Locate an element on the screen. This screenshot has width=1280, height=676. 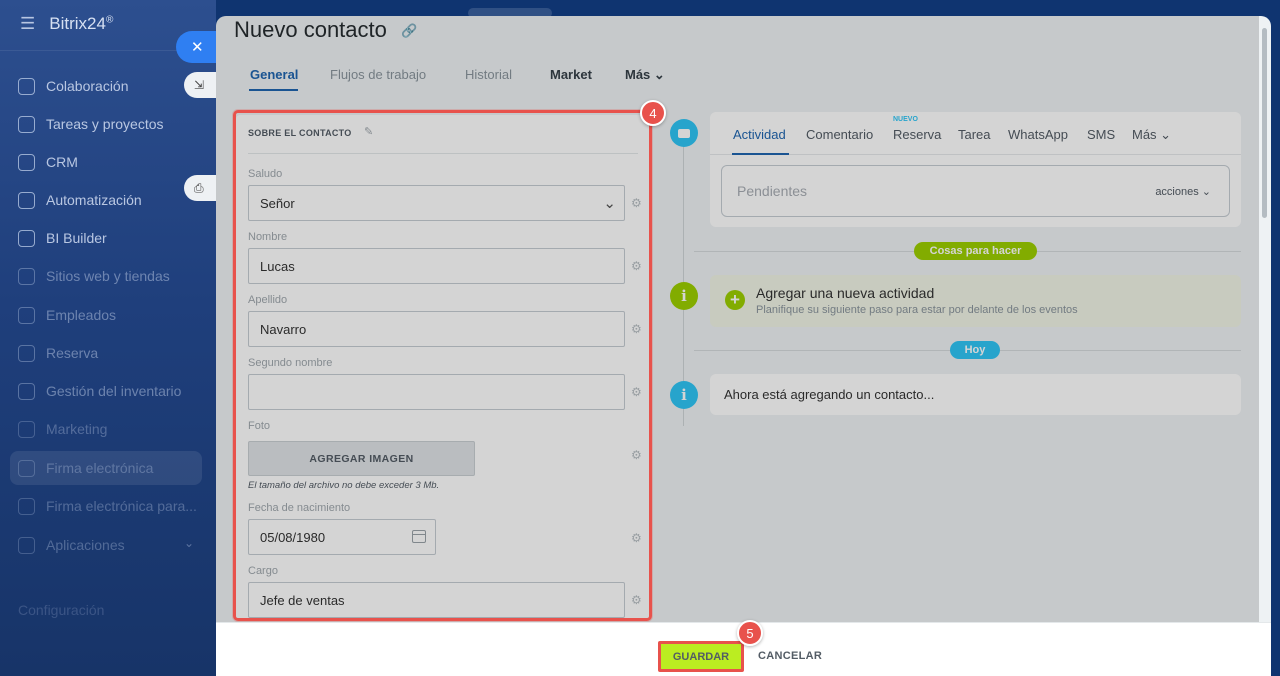
scrollbar is located at coordinates (1264, 123).